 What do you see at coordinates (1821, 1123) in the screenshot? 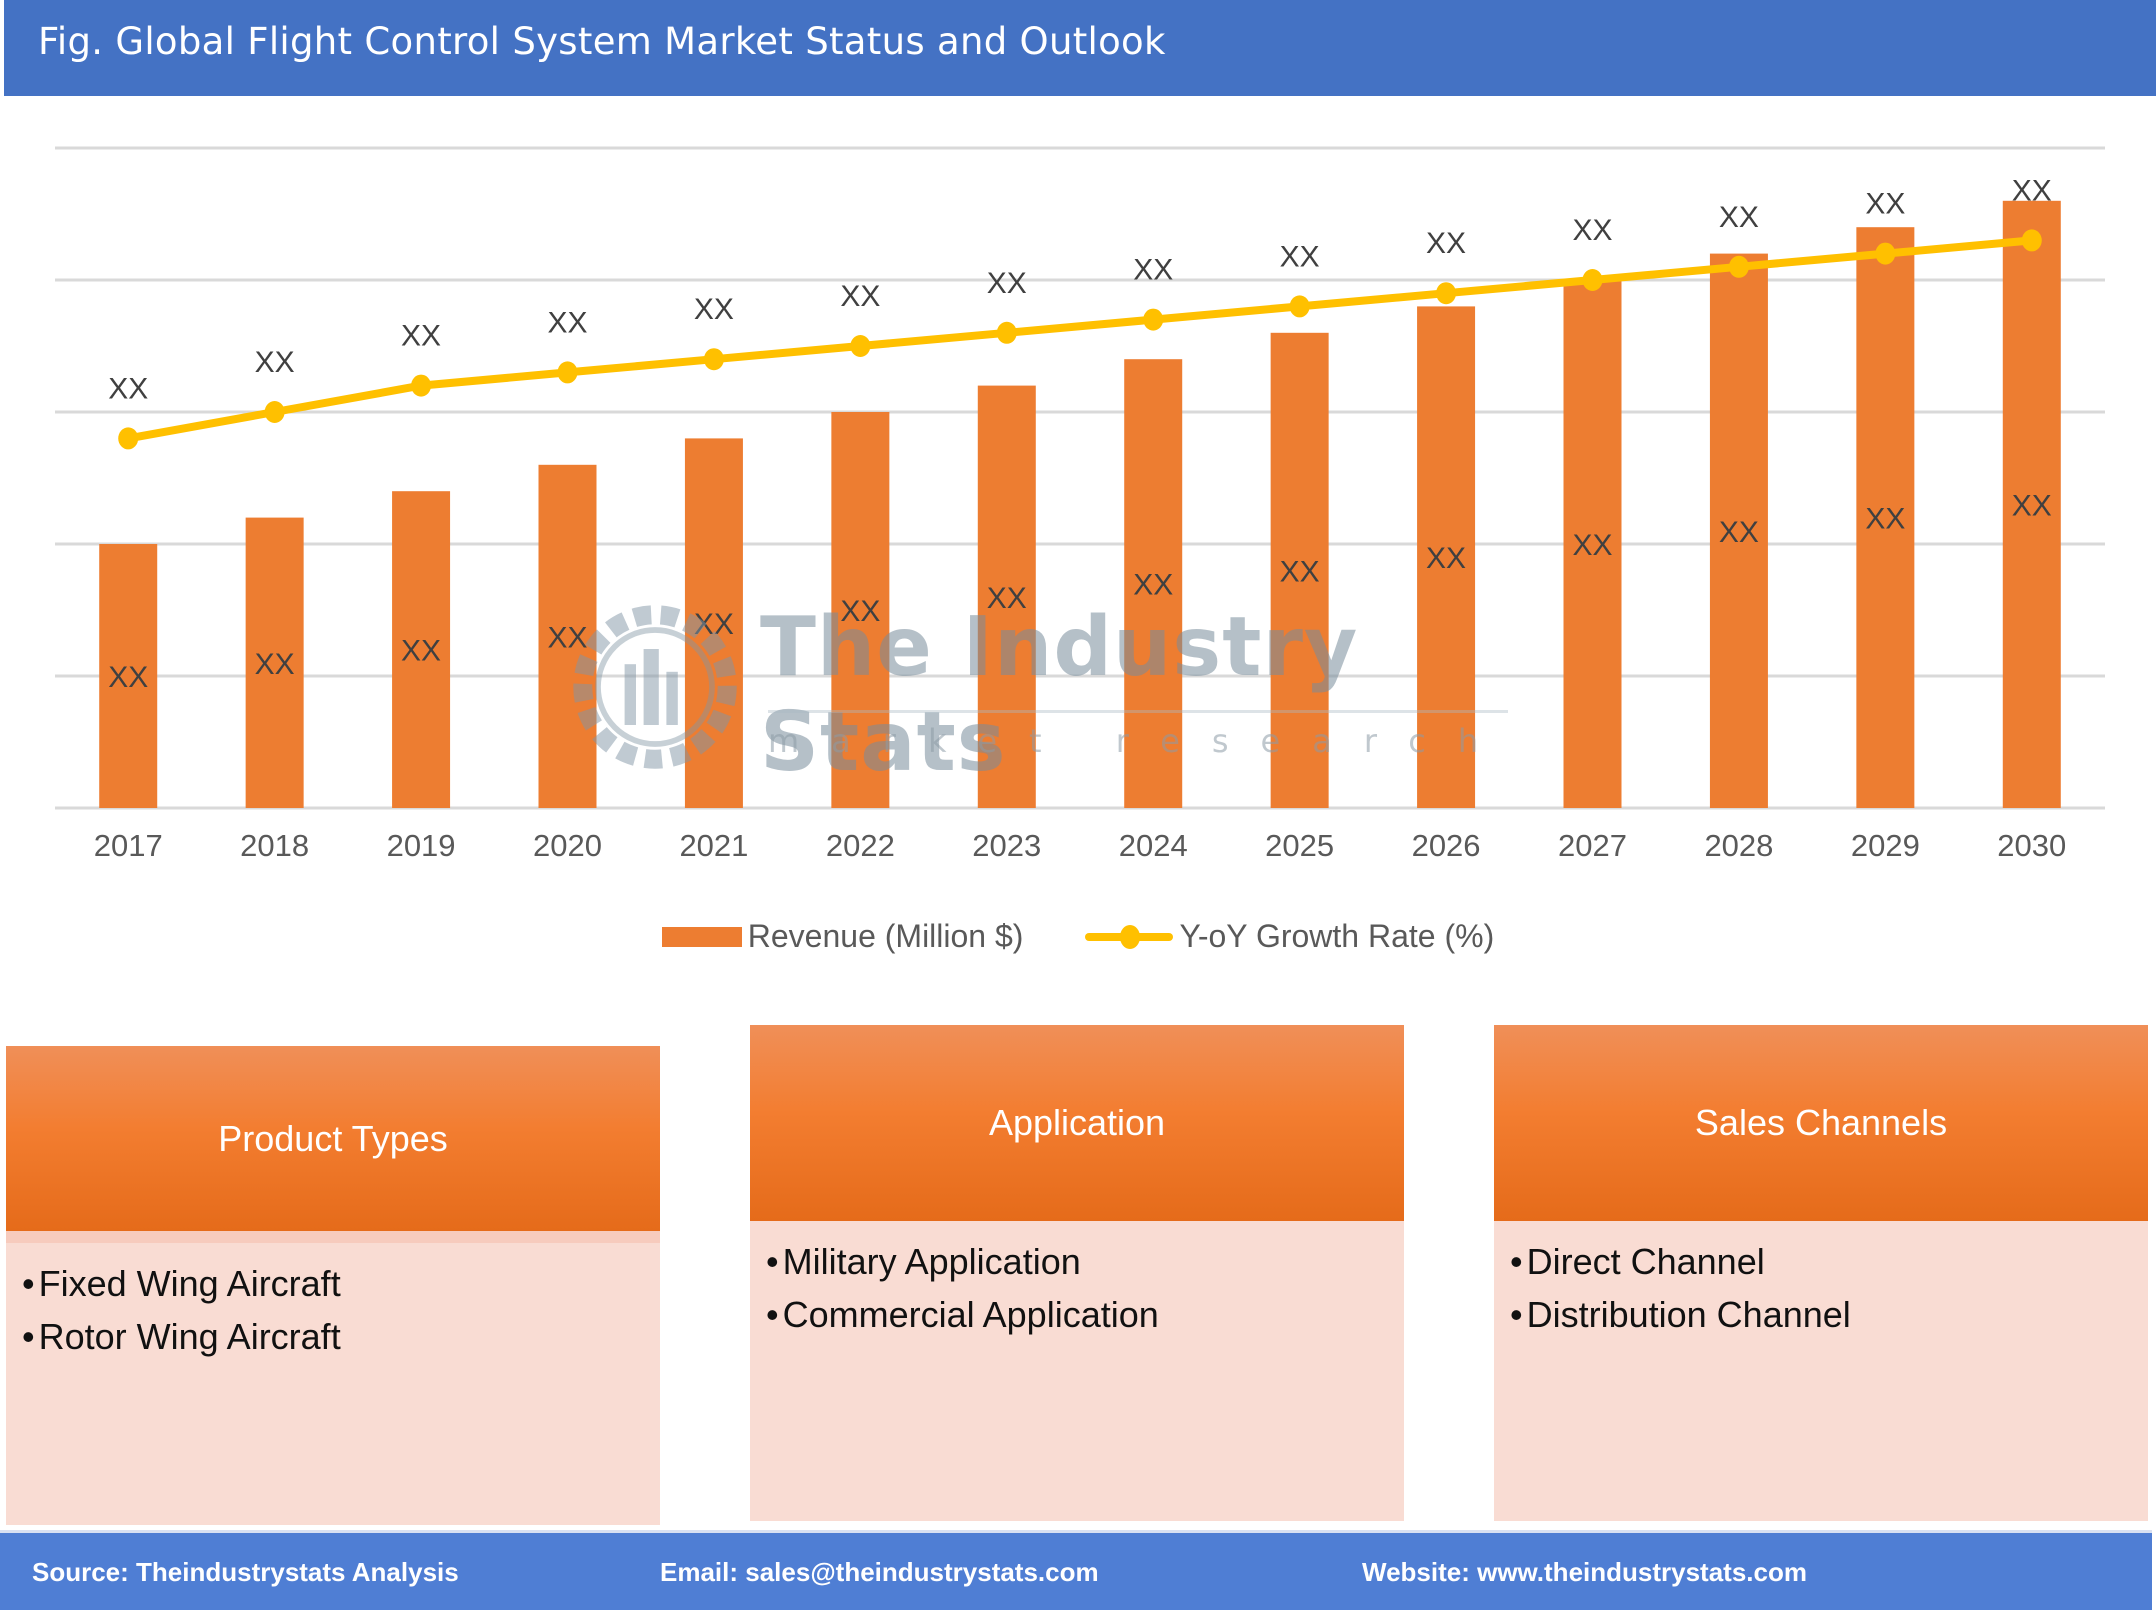
I see `card-title: Sales Channels` at bounding box center [1821, 1123].